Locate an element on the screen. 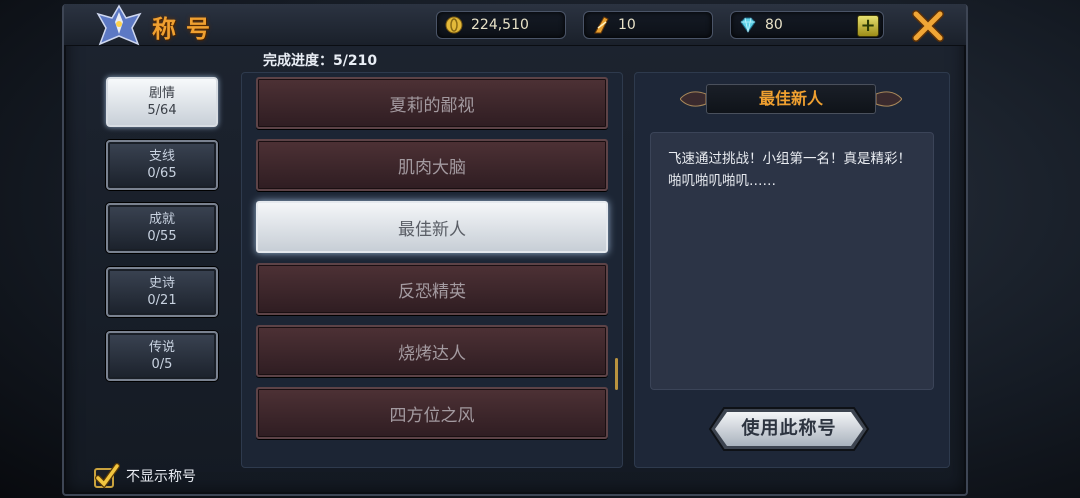 Image resolution: width=1080 pixels, height=498 pixels. tab-count: 5/64 is located at coordinates (162, 110).